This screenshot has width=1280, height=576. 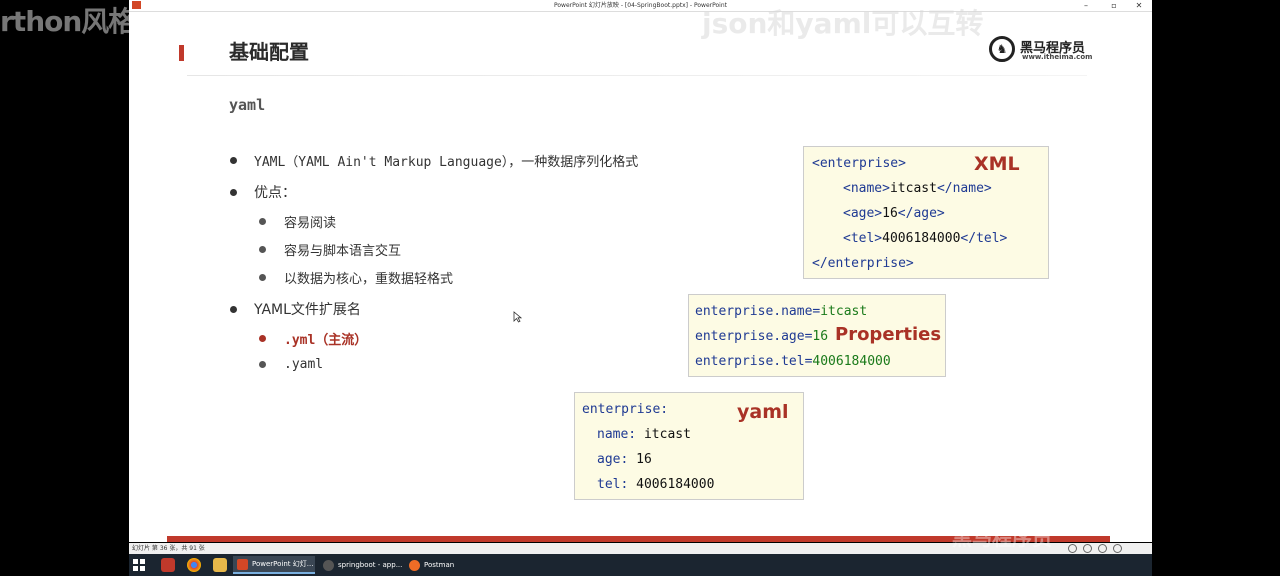 What do you see at coordinates (220, 565) in the screenshot?
I see `file-explorer-icon` at bounding box center [220, 565].